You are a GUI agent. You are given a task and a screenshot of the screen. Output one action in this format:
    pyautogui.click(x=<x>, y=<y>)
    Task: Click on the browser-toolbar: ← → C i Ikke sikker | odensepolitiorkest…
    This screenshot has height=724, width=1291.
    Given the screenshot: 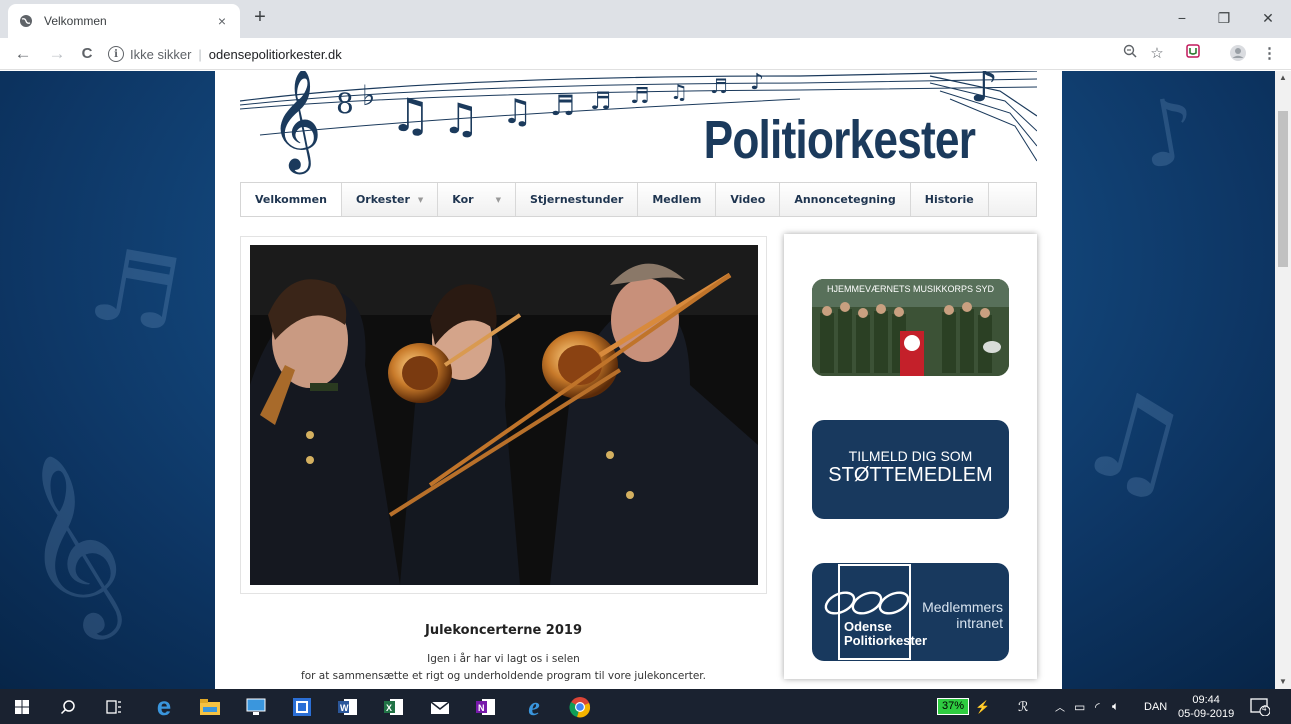 What is the action you would take?
    pyautogui.click(x=645, y=54)
    